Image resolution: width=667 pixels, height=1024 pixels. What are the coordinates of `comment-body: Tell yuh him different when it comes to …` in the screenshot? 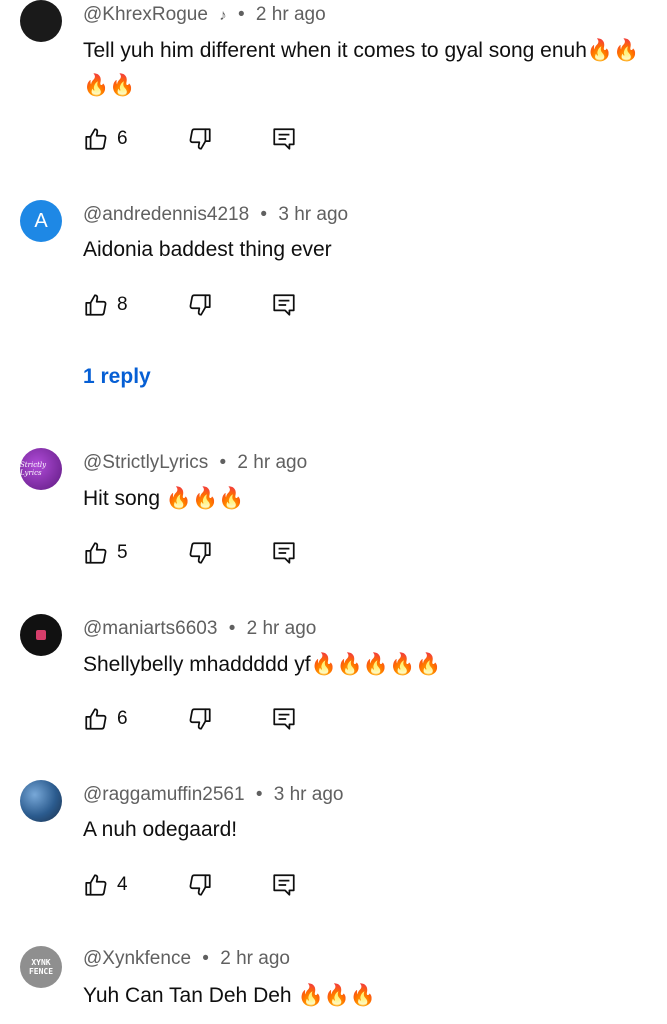 It's located at (335, 50).